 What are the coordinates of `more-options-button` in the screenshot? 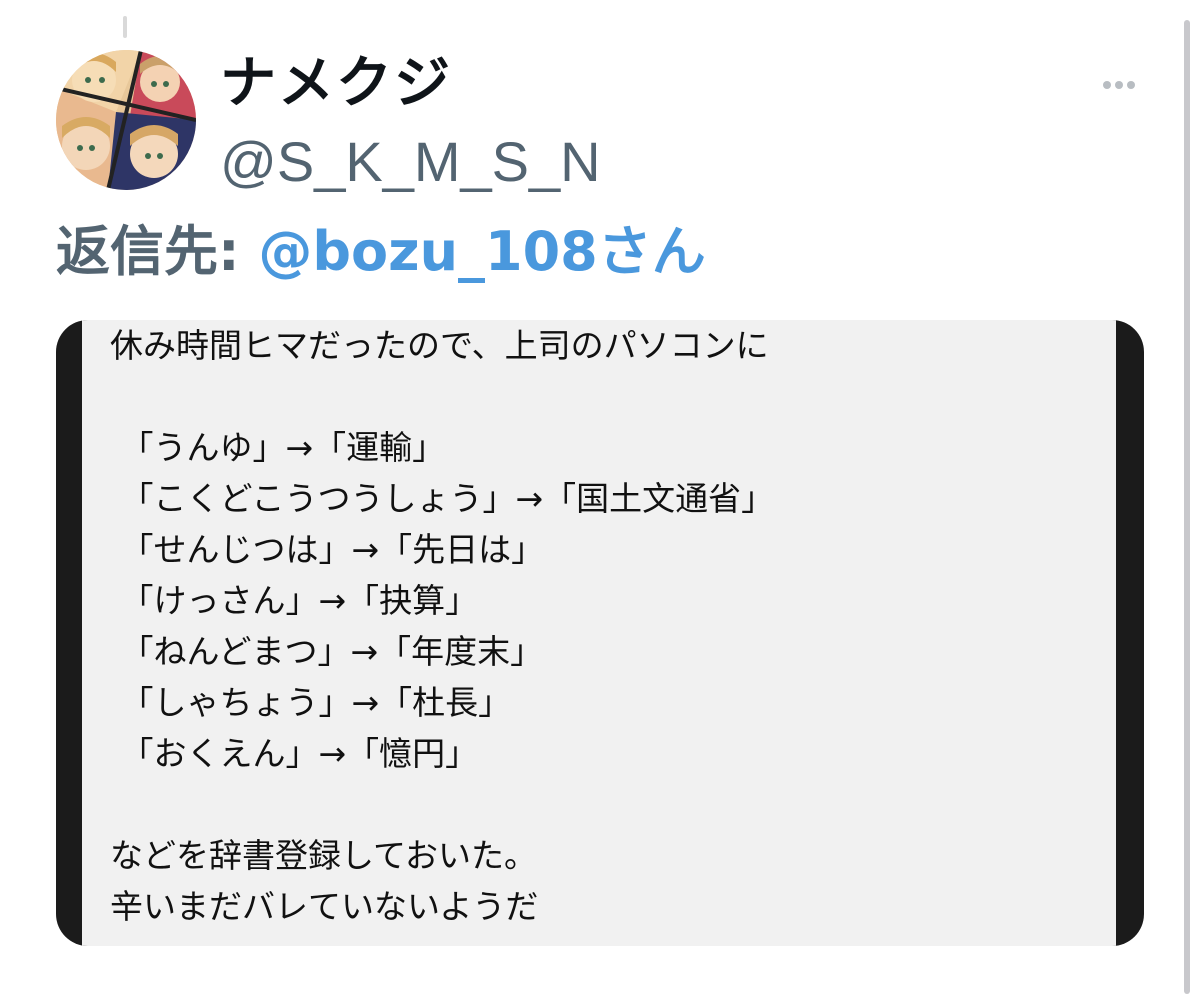 It's located at (1119, 85).